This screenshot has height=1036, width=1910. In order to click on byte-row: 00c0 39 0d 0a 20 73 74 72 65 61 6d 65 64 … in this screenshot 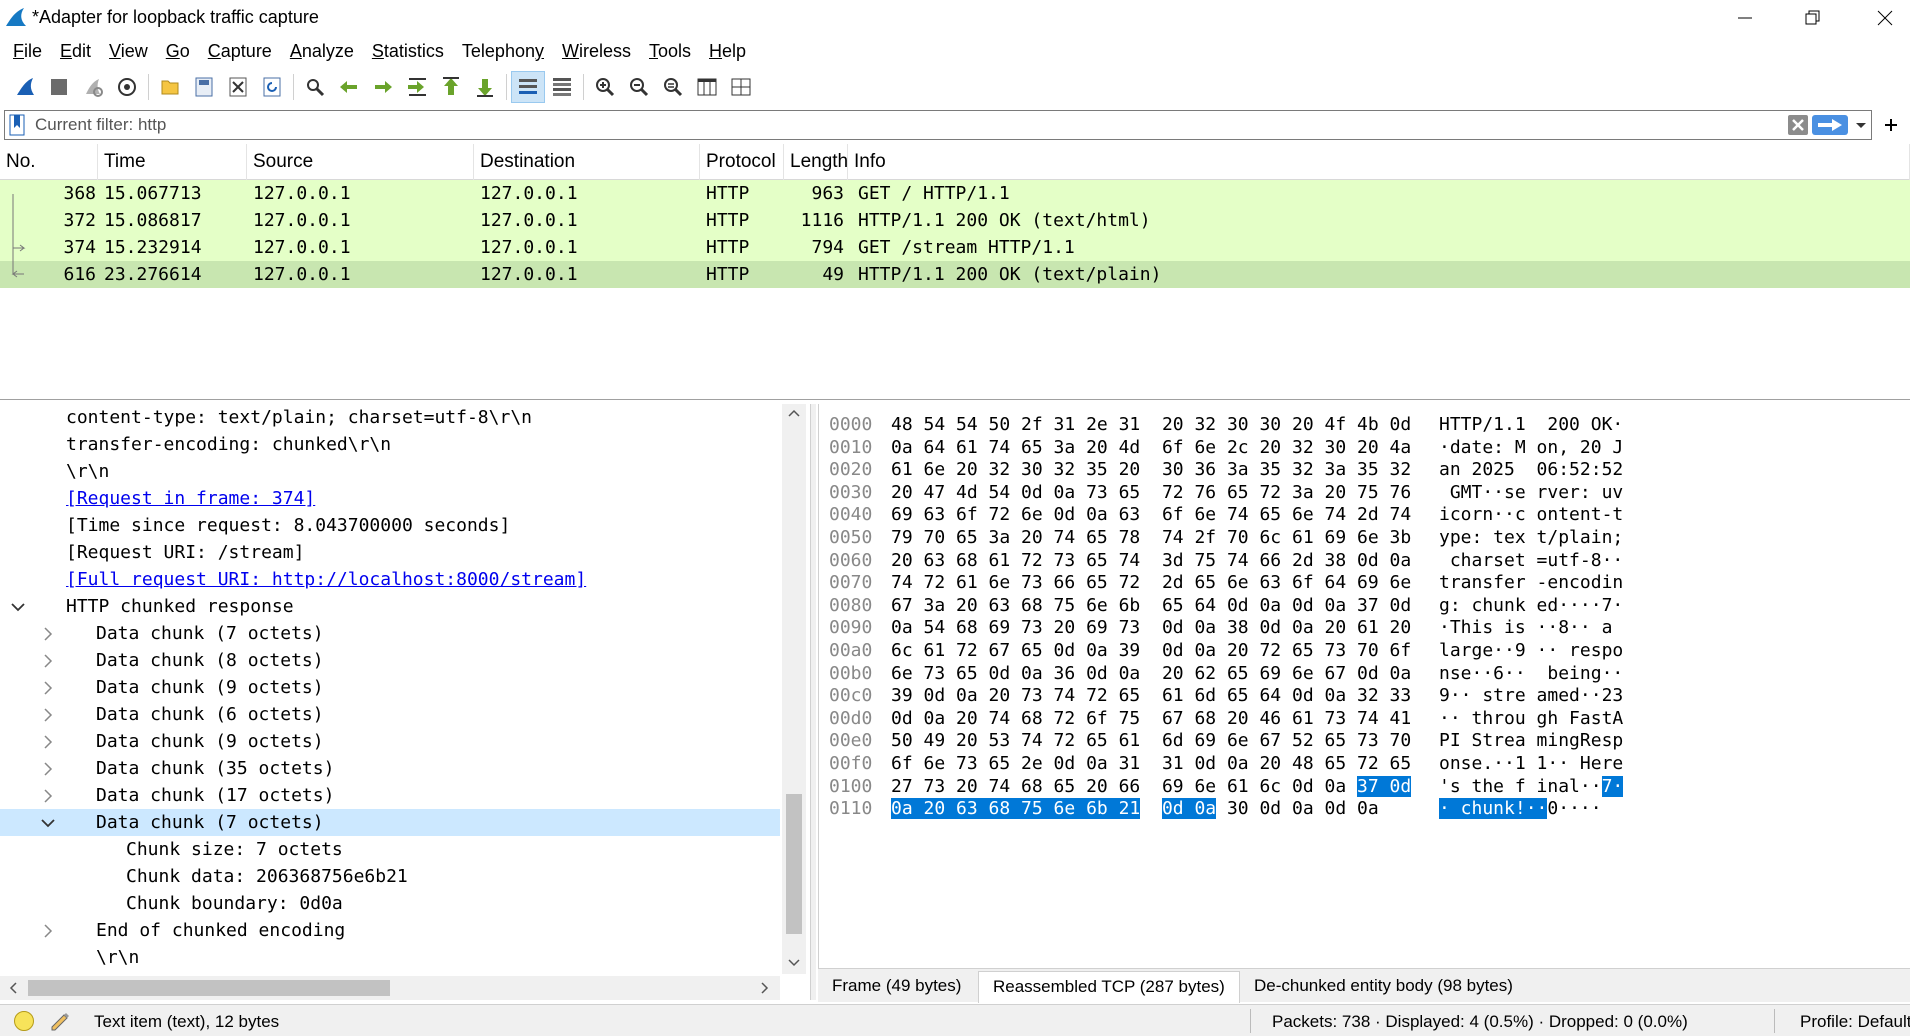, I will do `click(1359, 696)`.